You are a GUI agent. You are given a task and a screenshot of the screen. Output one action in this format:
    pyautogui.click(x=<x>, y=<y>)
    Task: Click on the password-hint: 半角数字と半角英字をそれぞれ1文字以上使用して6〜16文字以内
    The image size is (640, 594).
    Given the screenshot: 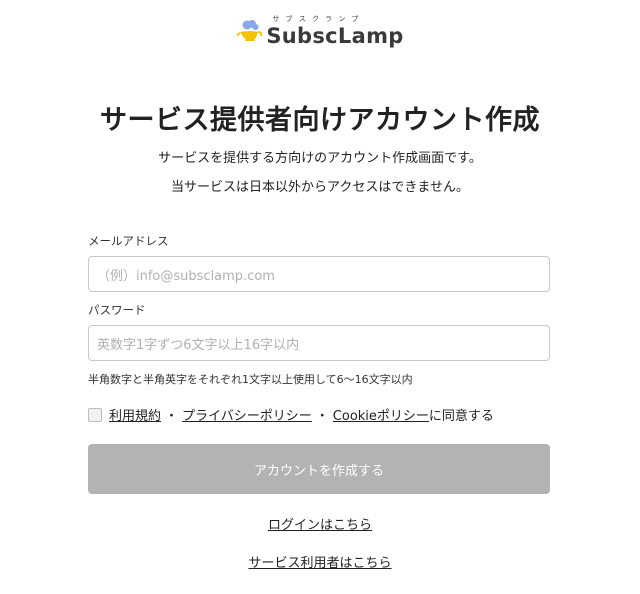 What is the action you would take?
    pyautogui.click(x=250, y=379)
    